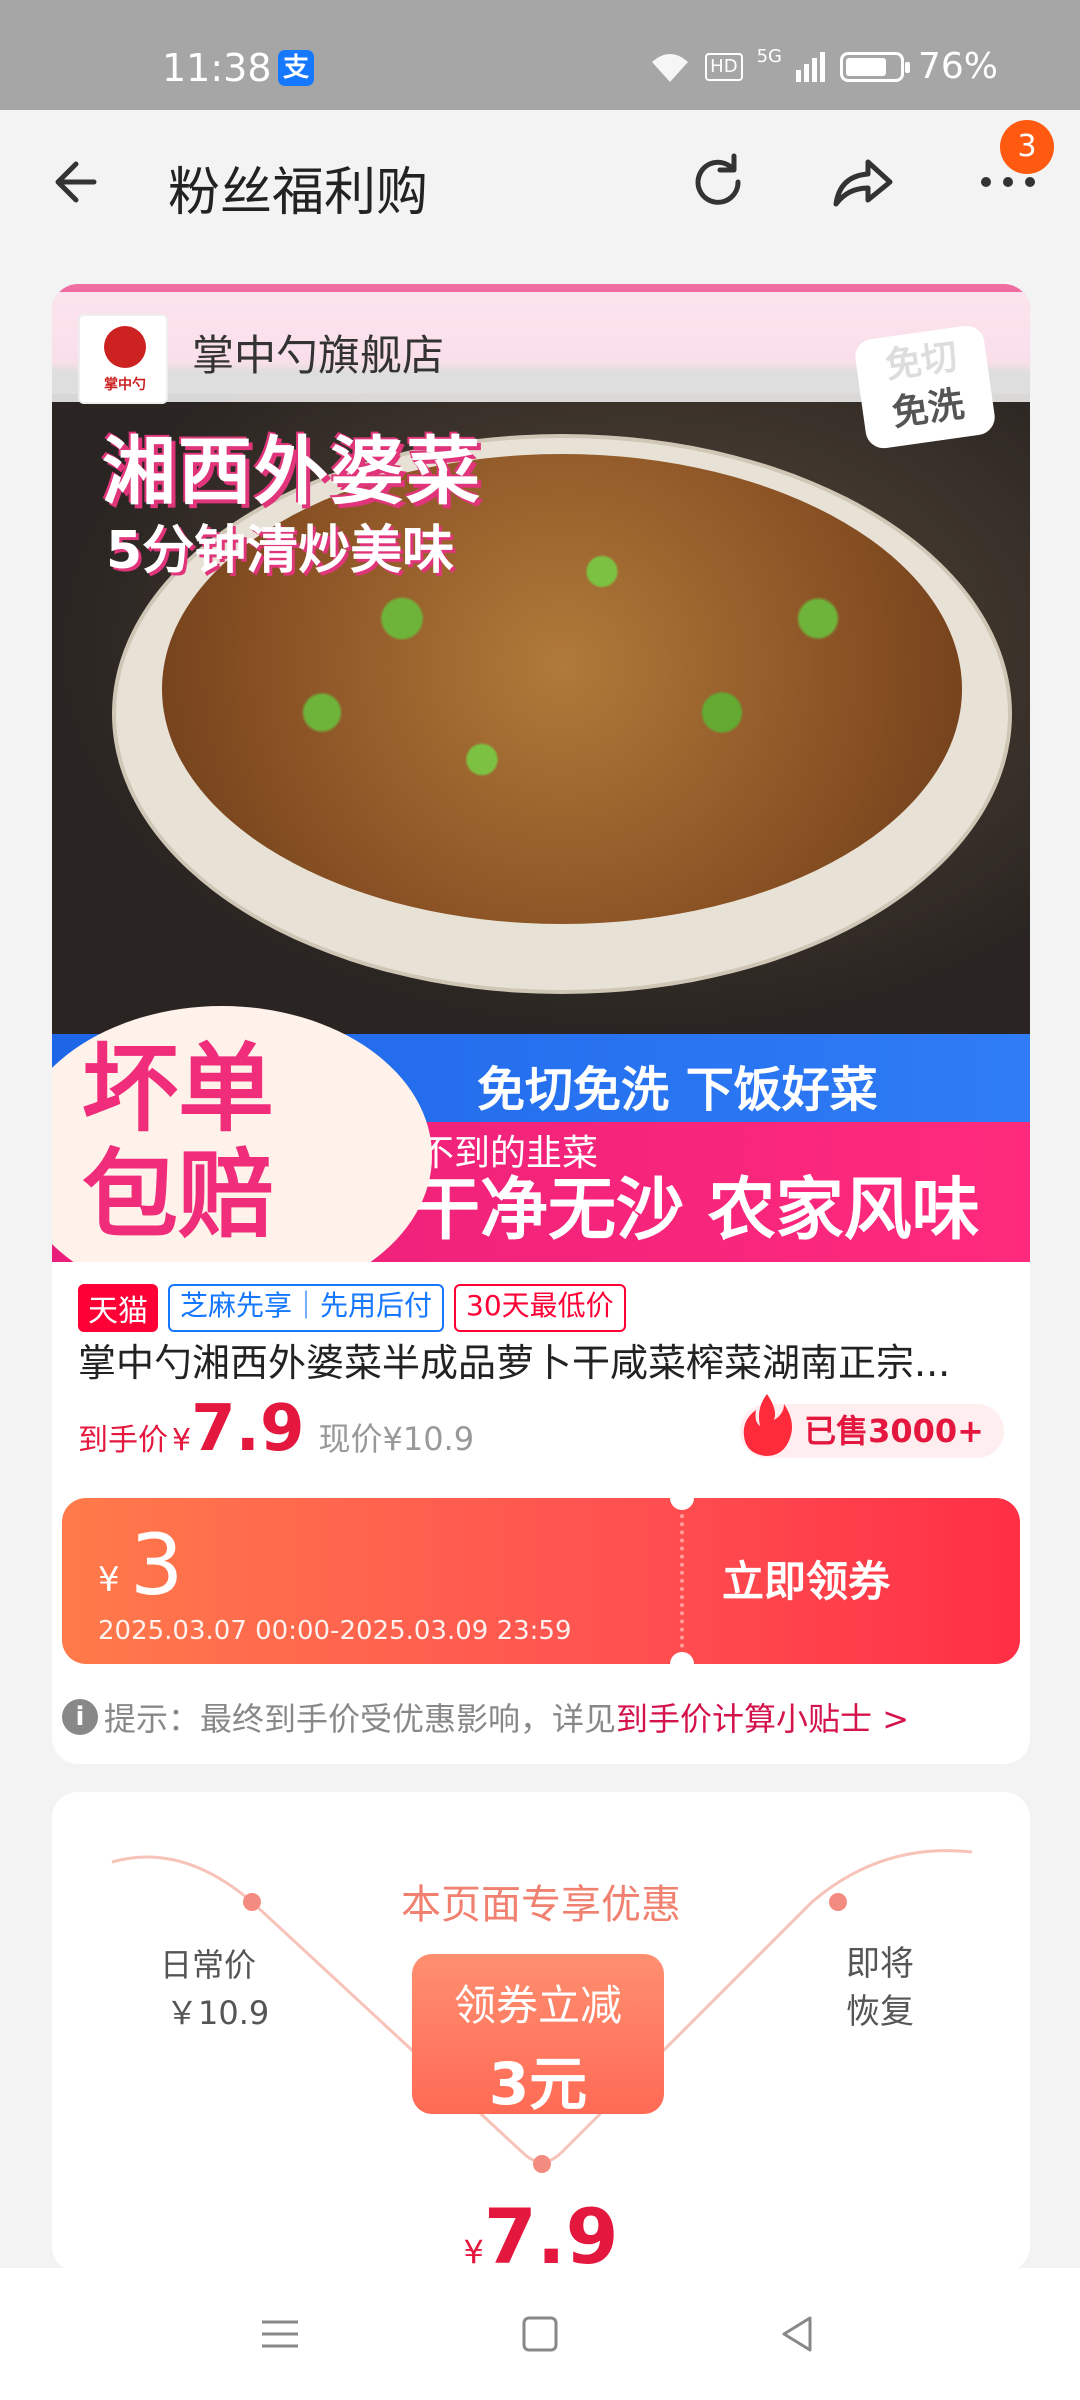 This screenshot has height=2400, width=1080. I want to click on coupon-notch-top, so click(682, 1504).